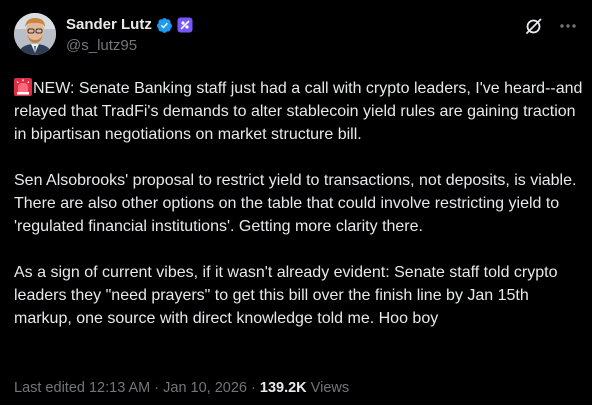  I want to click on verified-badge-icon, so click(164, 25).